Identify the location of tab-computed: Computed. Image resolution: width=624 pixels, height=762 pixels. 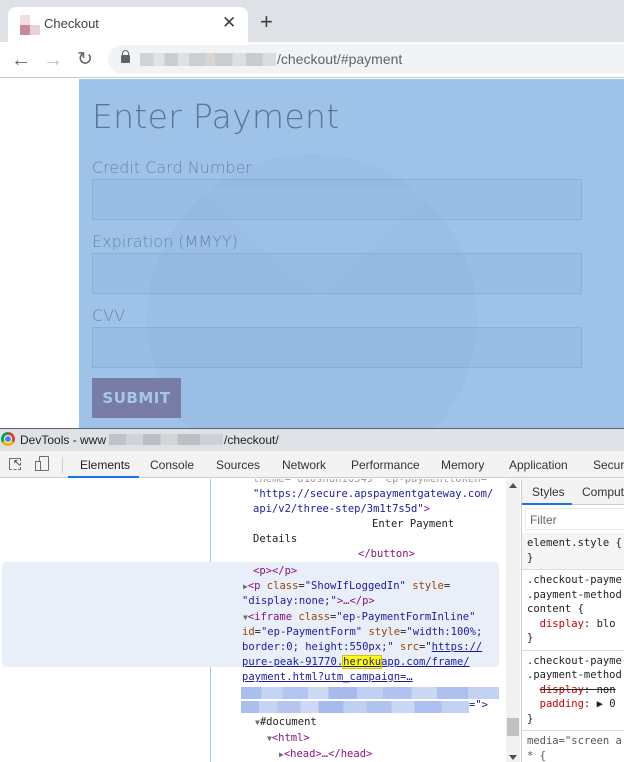
(603, 492).